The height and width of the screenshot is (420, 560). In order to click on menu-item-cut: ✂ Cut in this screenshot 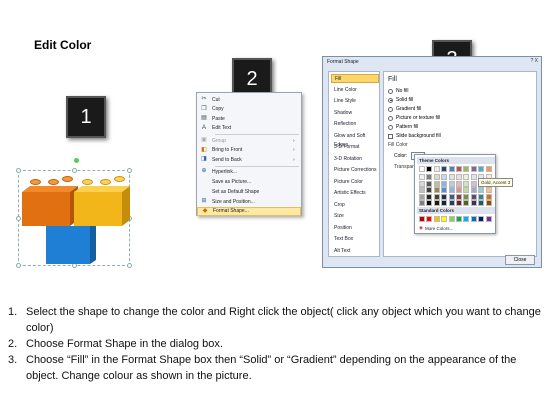, I will do `click(249, 100)`.